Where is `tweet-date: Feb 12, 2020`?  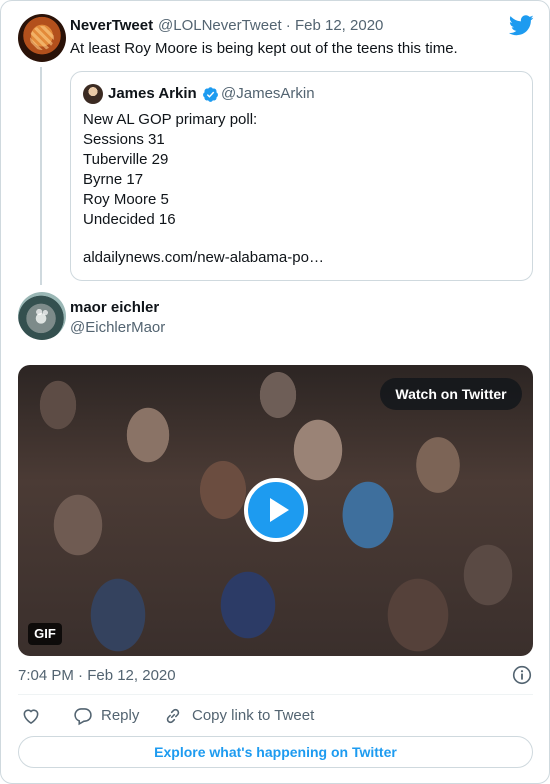
tweet-date: Feb 12, 2020 is located at coordinates (339, 25).